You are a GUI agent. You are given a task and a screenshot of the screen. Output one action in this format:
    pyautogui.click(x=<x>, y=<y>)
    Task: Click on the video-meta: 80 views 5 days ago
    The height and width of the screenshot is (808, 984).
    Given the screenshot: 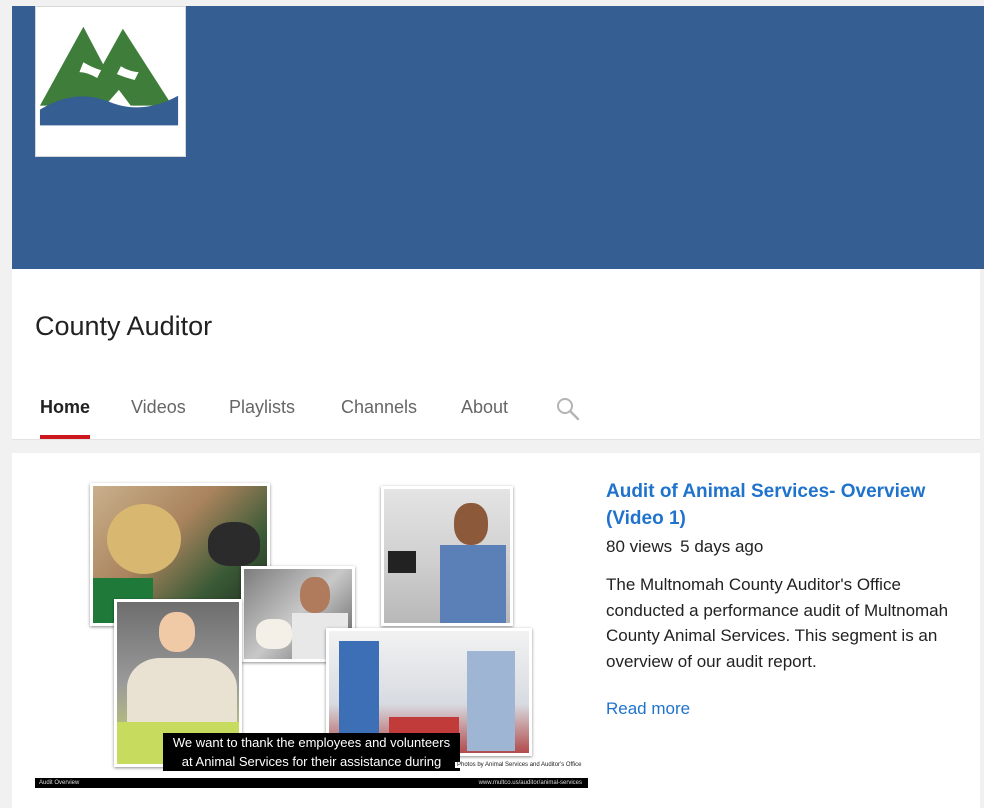 What is the action you would take?
    pyautogui.click(x=684, y=547)
    